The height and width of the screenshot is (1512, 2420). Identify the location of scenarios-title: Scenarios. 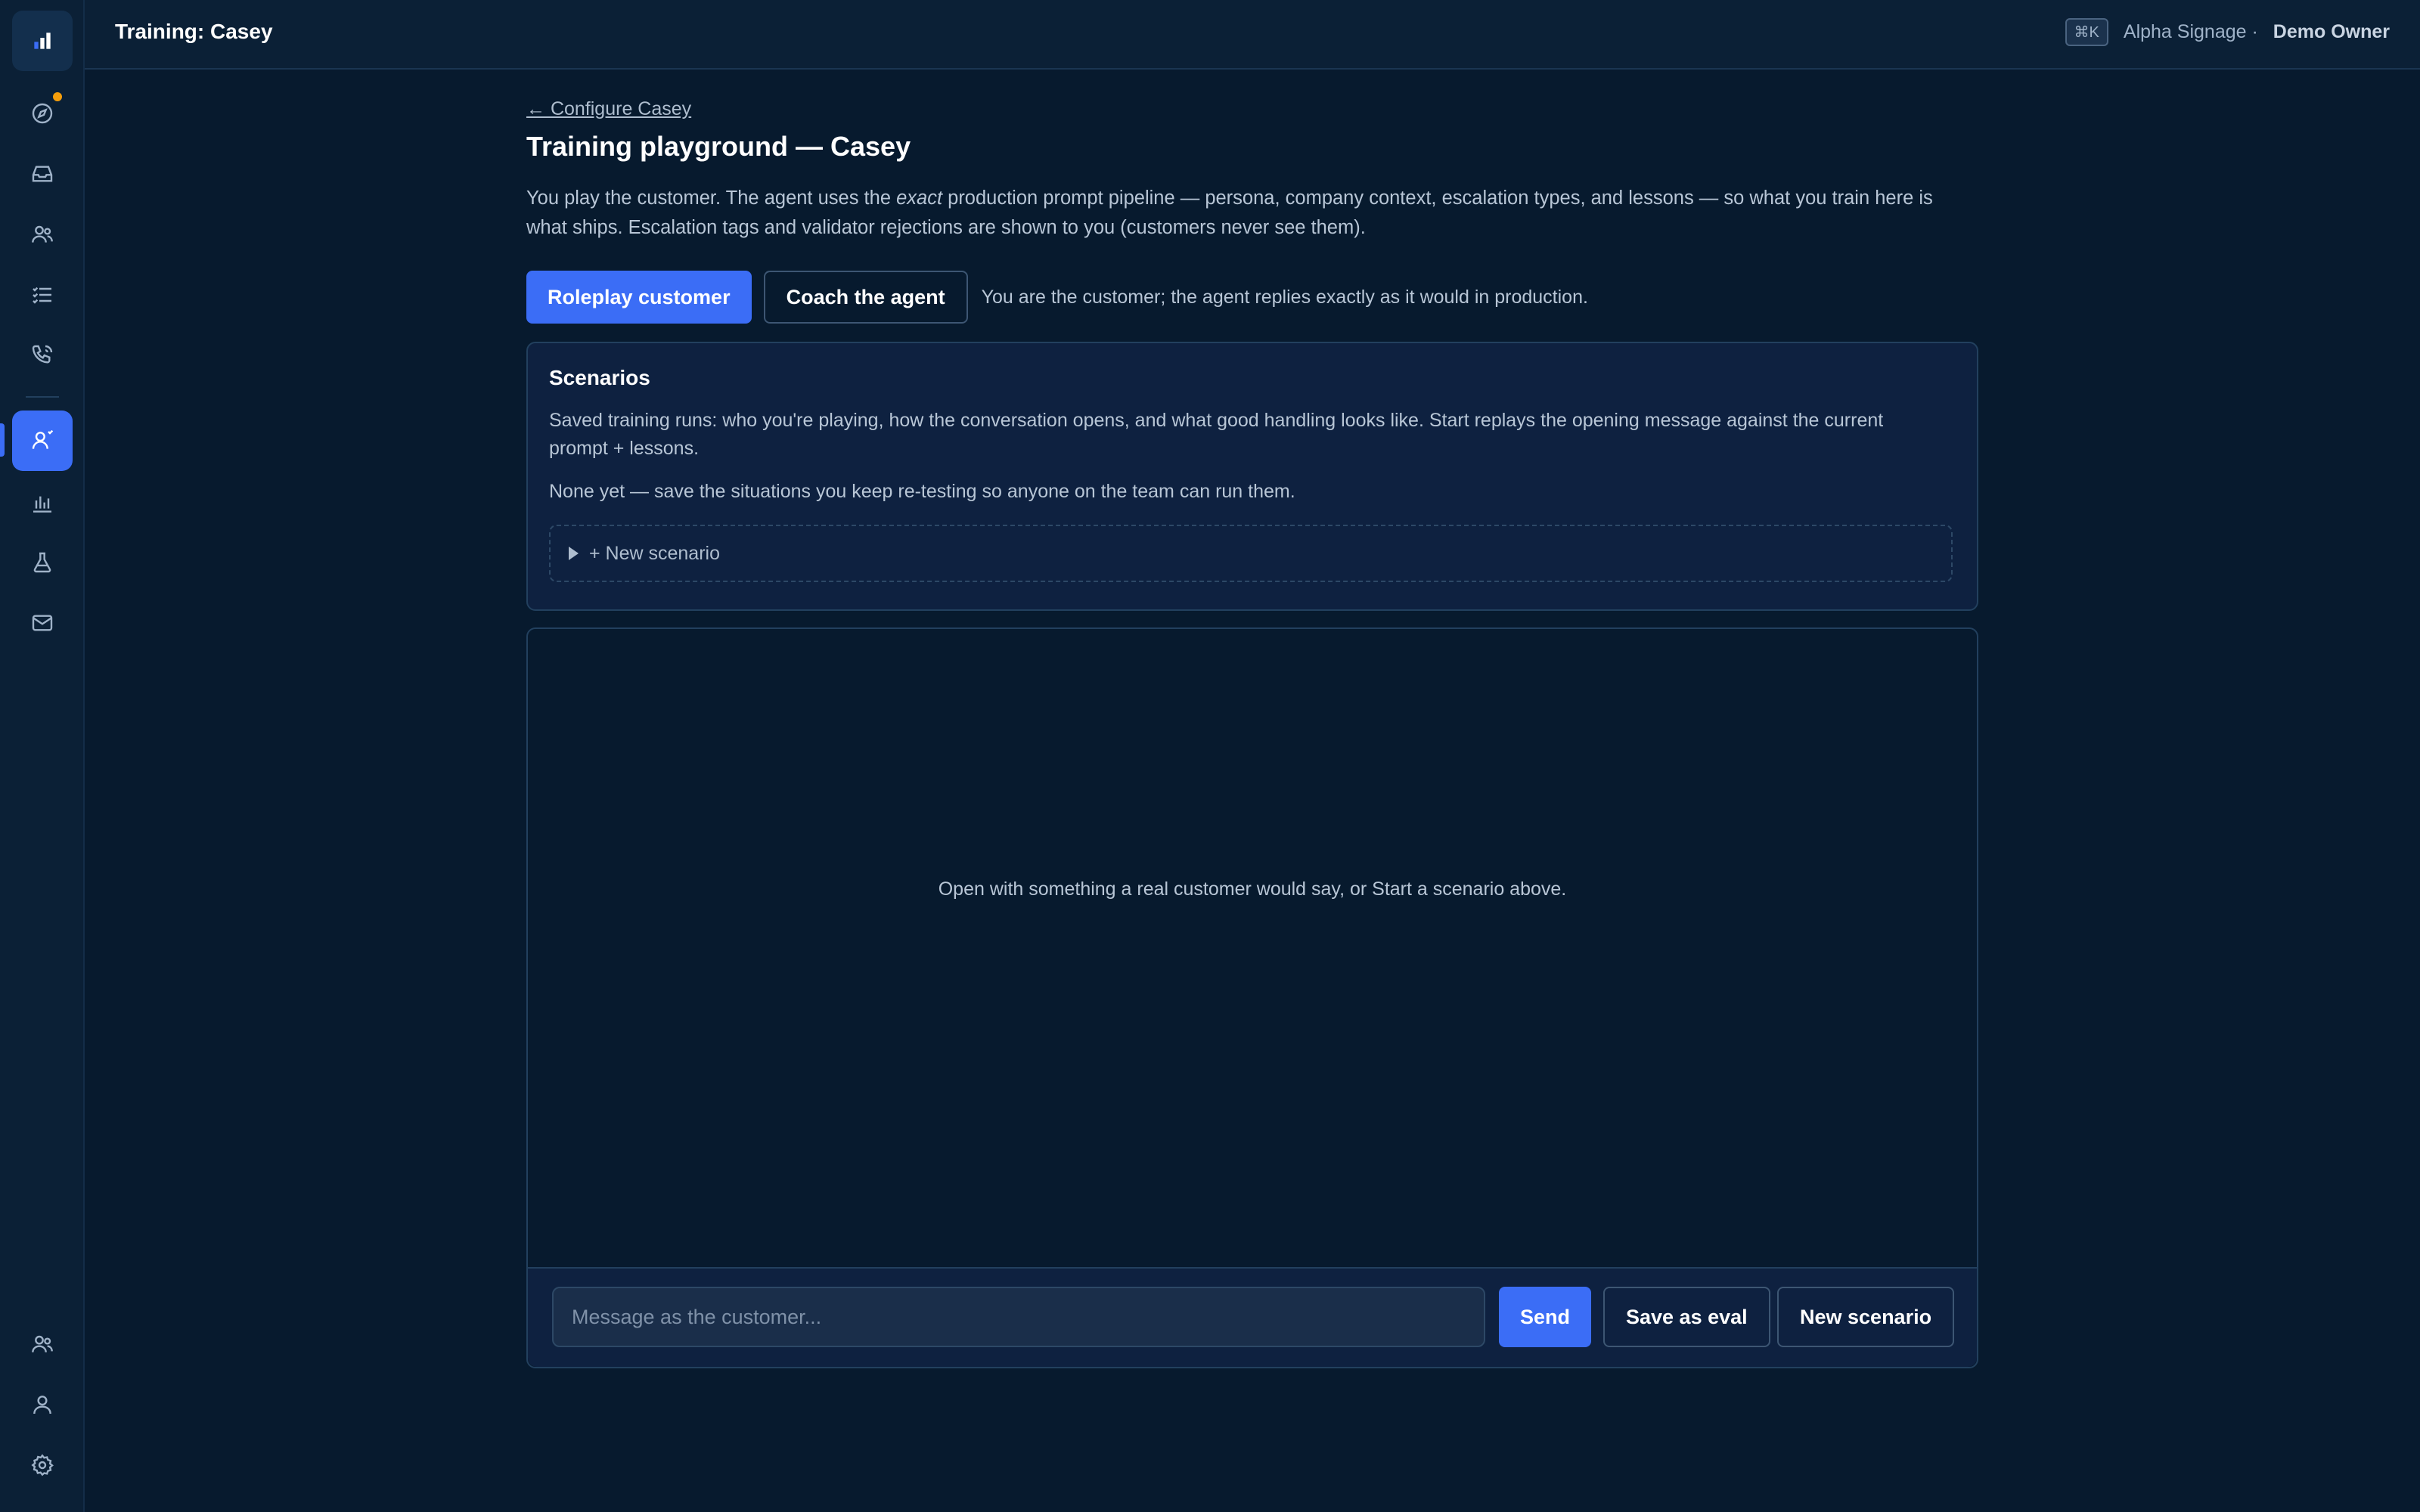
(599, 377).